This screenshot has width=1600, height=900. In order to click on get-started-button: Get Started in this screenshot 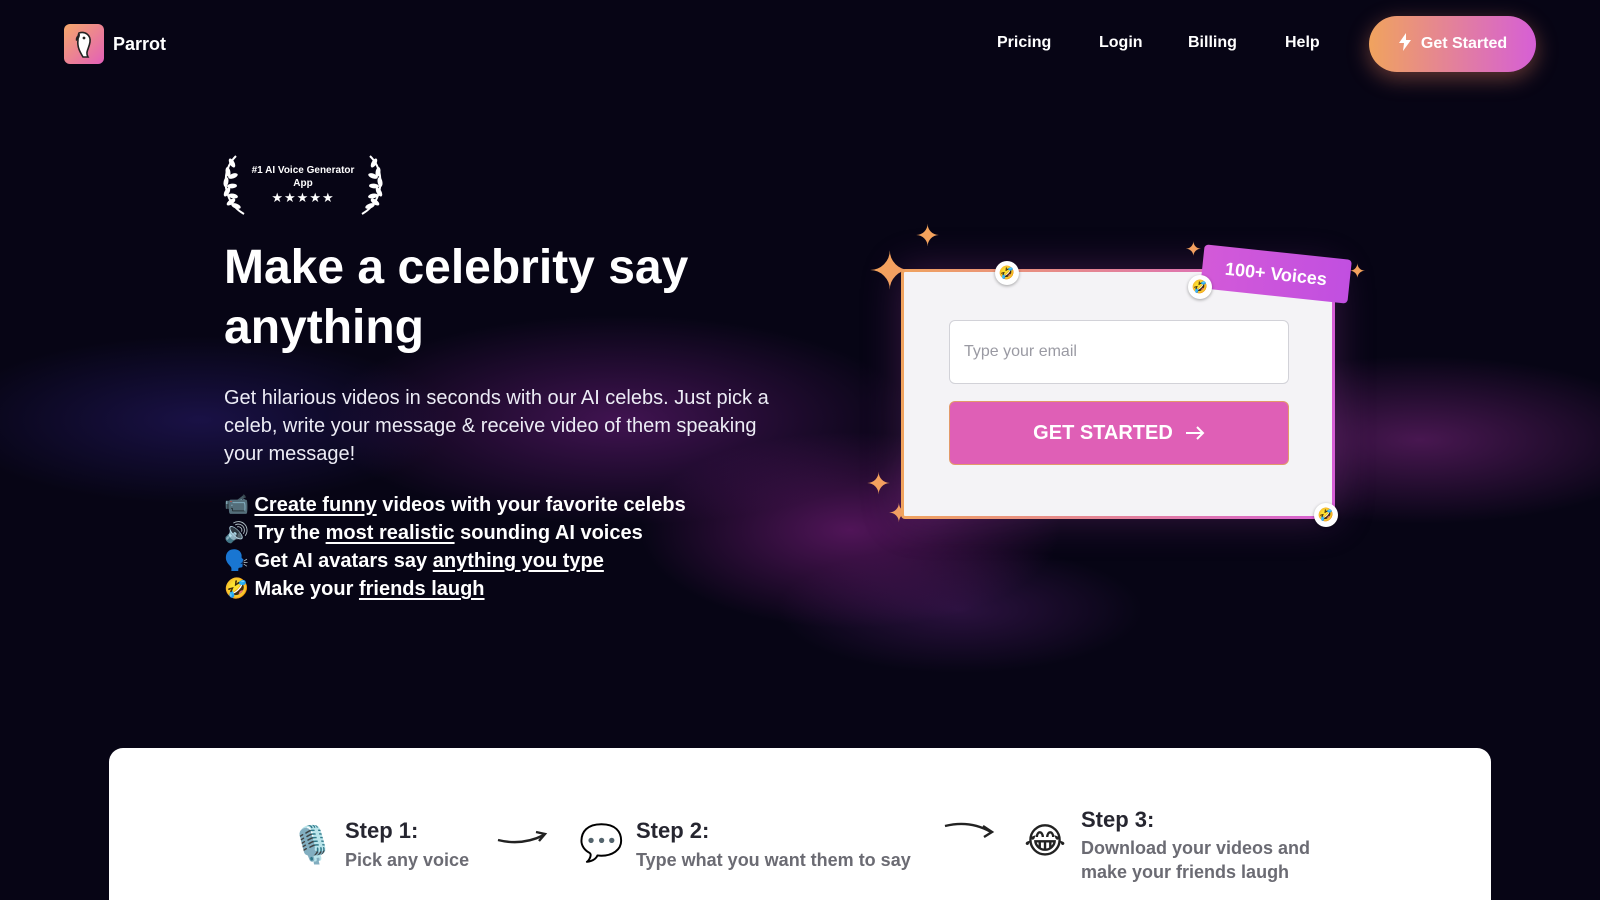, I will do `click(1452, 44)`.